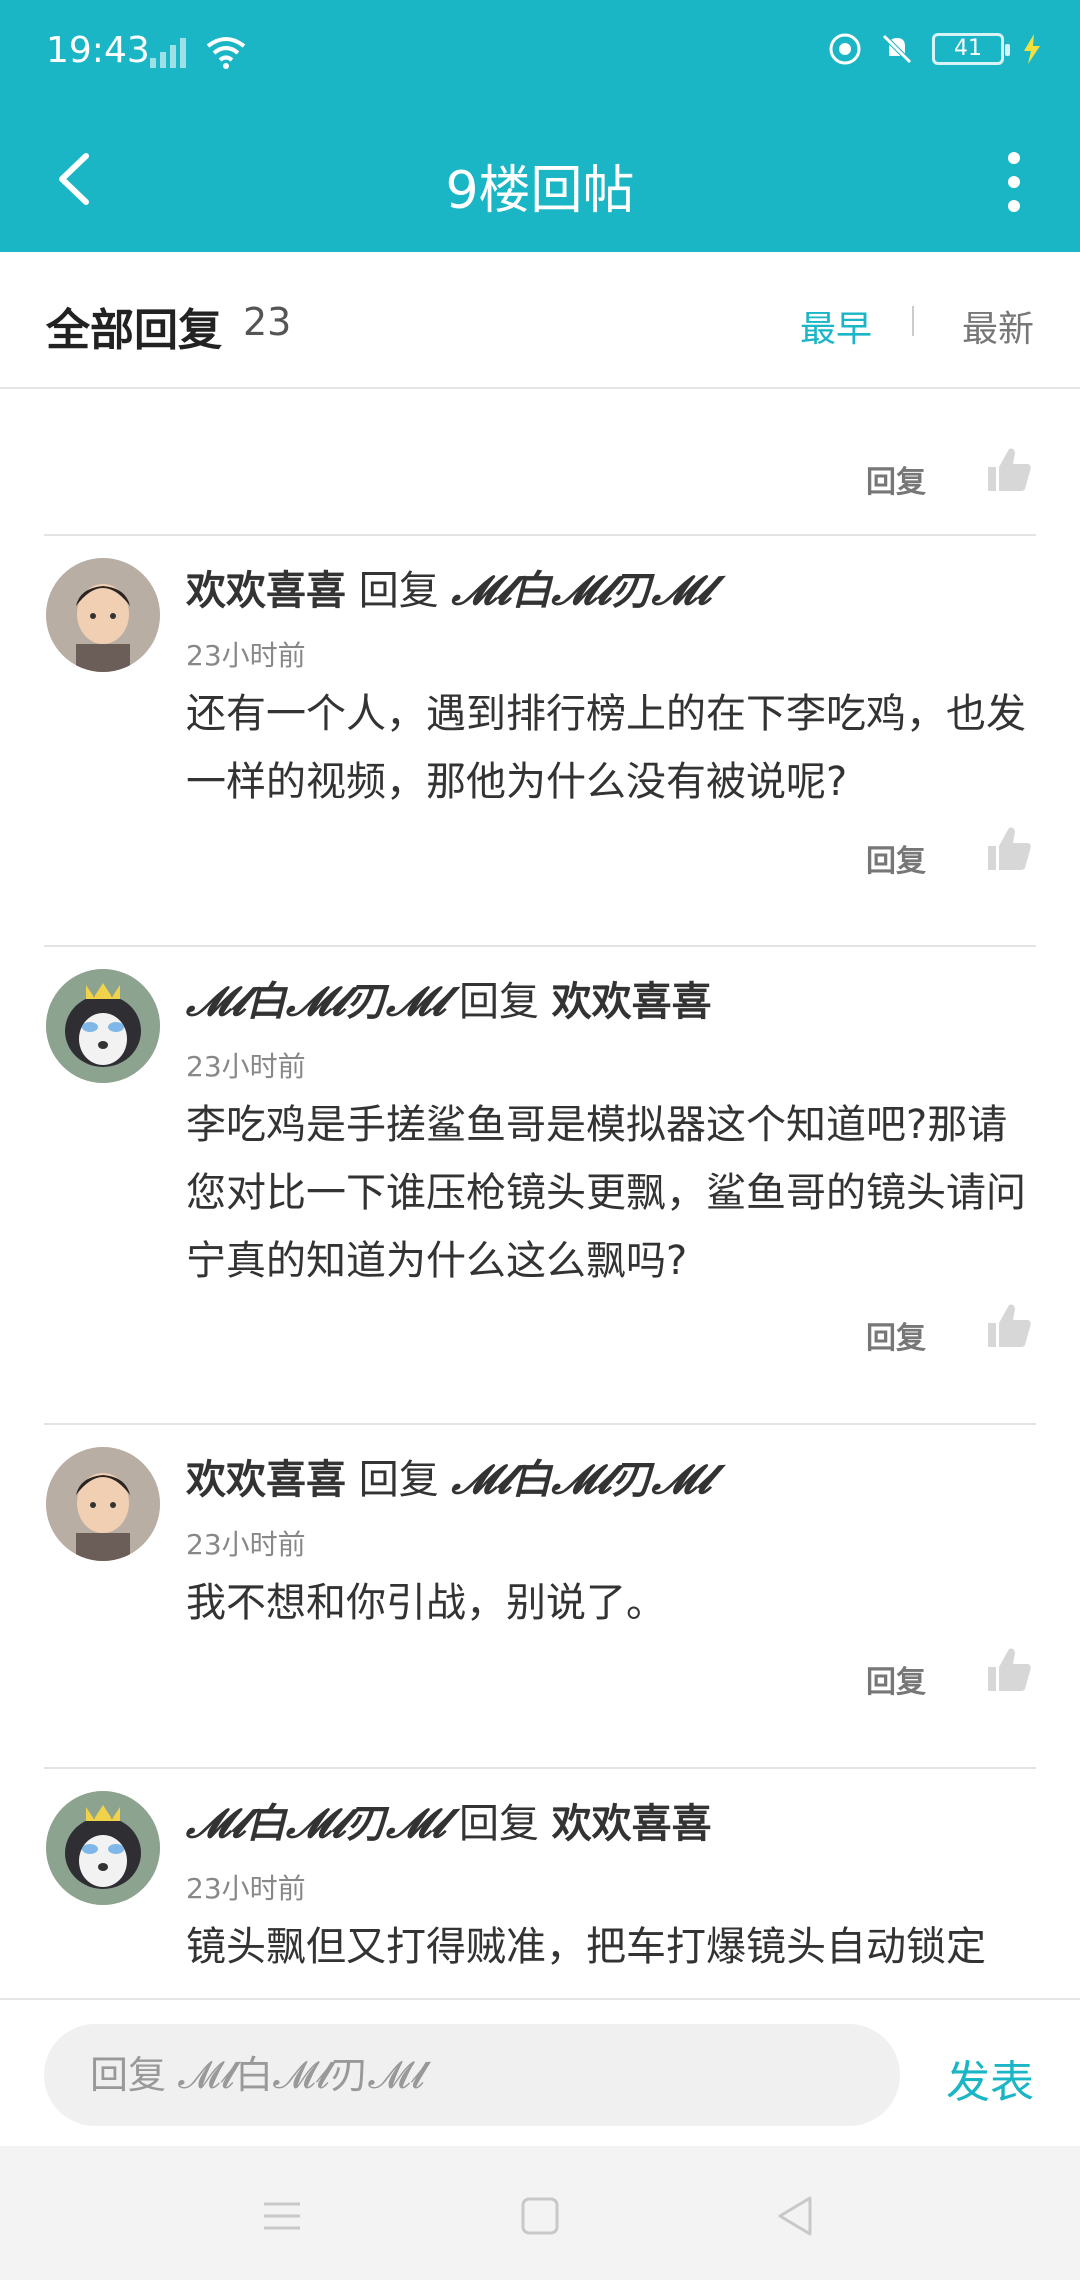 The image size is (1080, 2280). What do you see at coordinates (1014, 182) in the screenshot?
I see `more-menu-icon` at bounding box center [1014, 182].